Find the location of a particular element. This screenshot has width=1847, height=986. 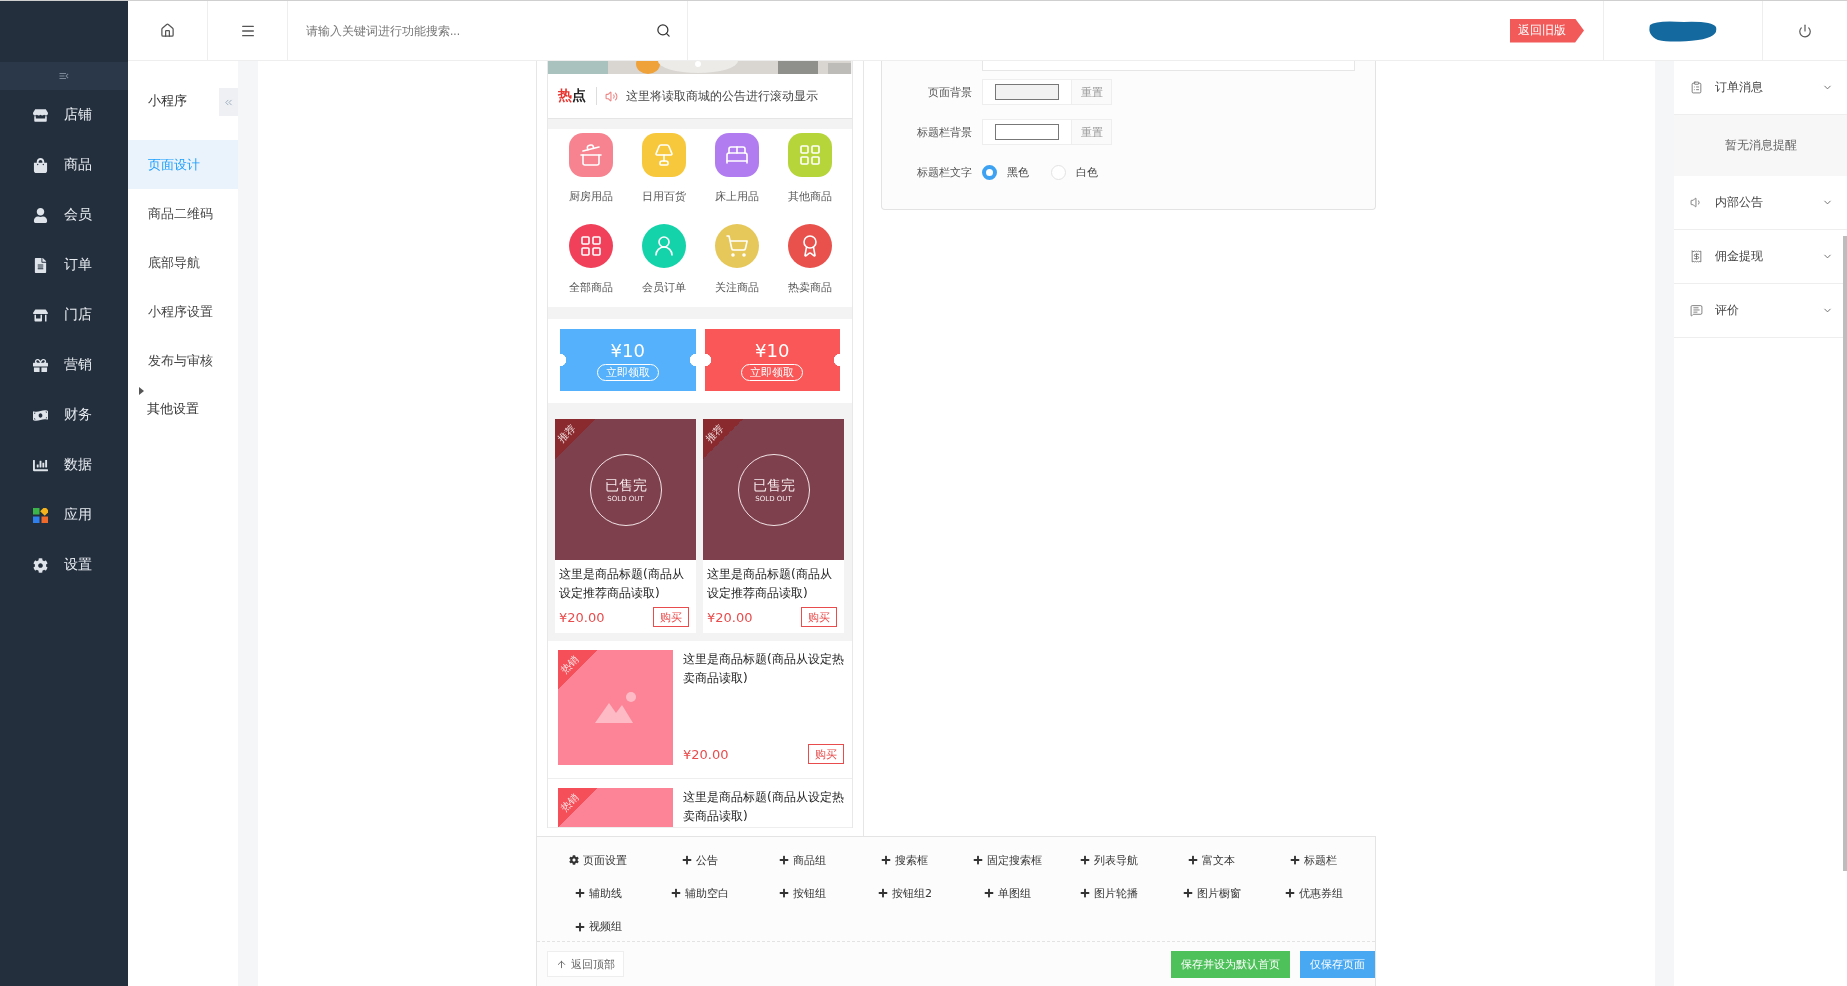

sidebar-item: 门店 is located at coordinates (64, 315).